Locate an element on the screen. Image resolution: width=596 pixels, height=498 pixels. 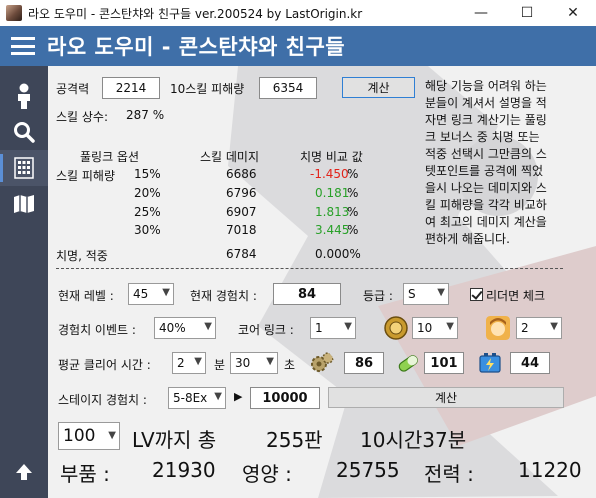
stage-select: 5-8Ex ▼ is located at coordinates (197, 398).